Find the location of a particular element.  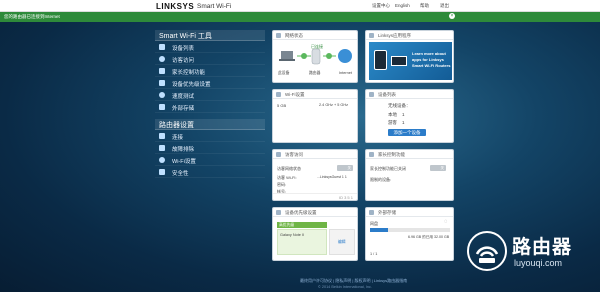

footer-copyright: © 2014 Belkin International, Inc. is located at coordinates (345, 287).